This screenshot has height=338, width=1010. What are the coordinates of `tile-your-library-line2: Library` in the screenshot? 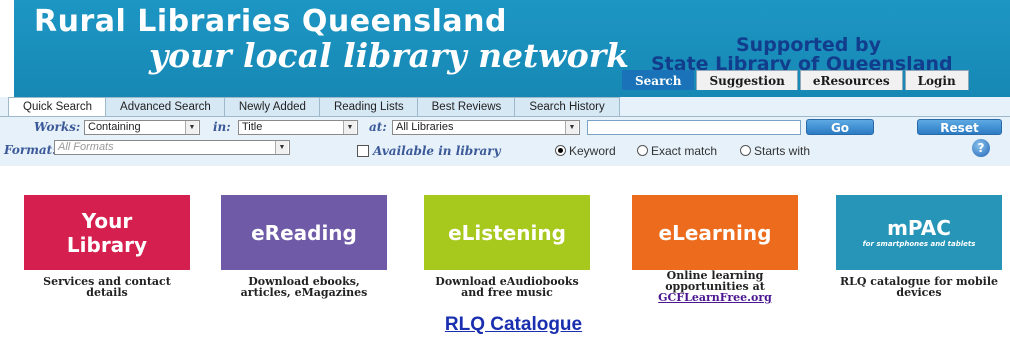 It's located at (107, 244).